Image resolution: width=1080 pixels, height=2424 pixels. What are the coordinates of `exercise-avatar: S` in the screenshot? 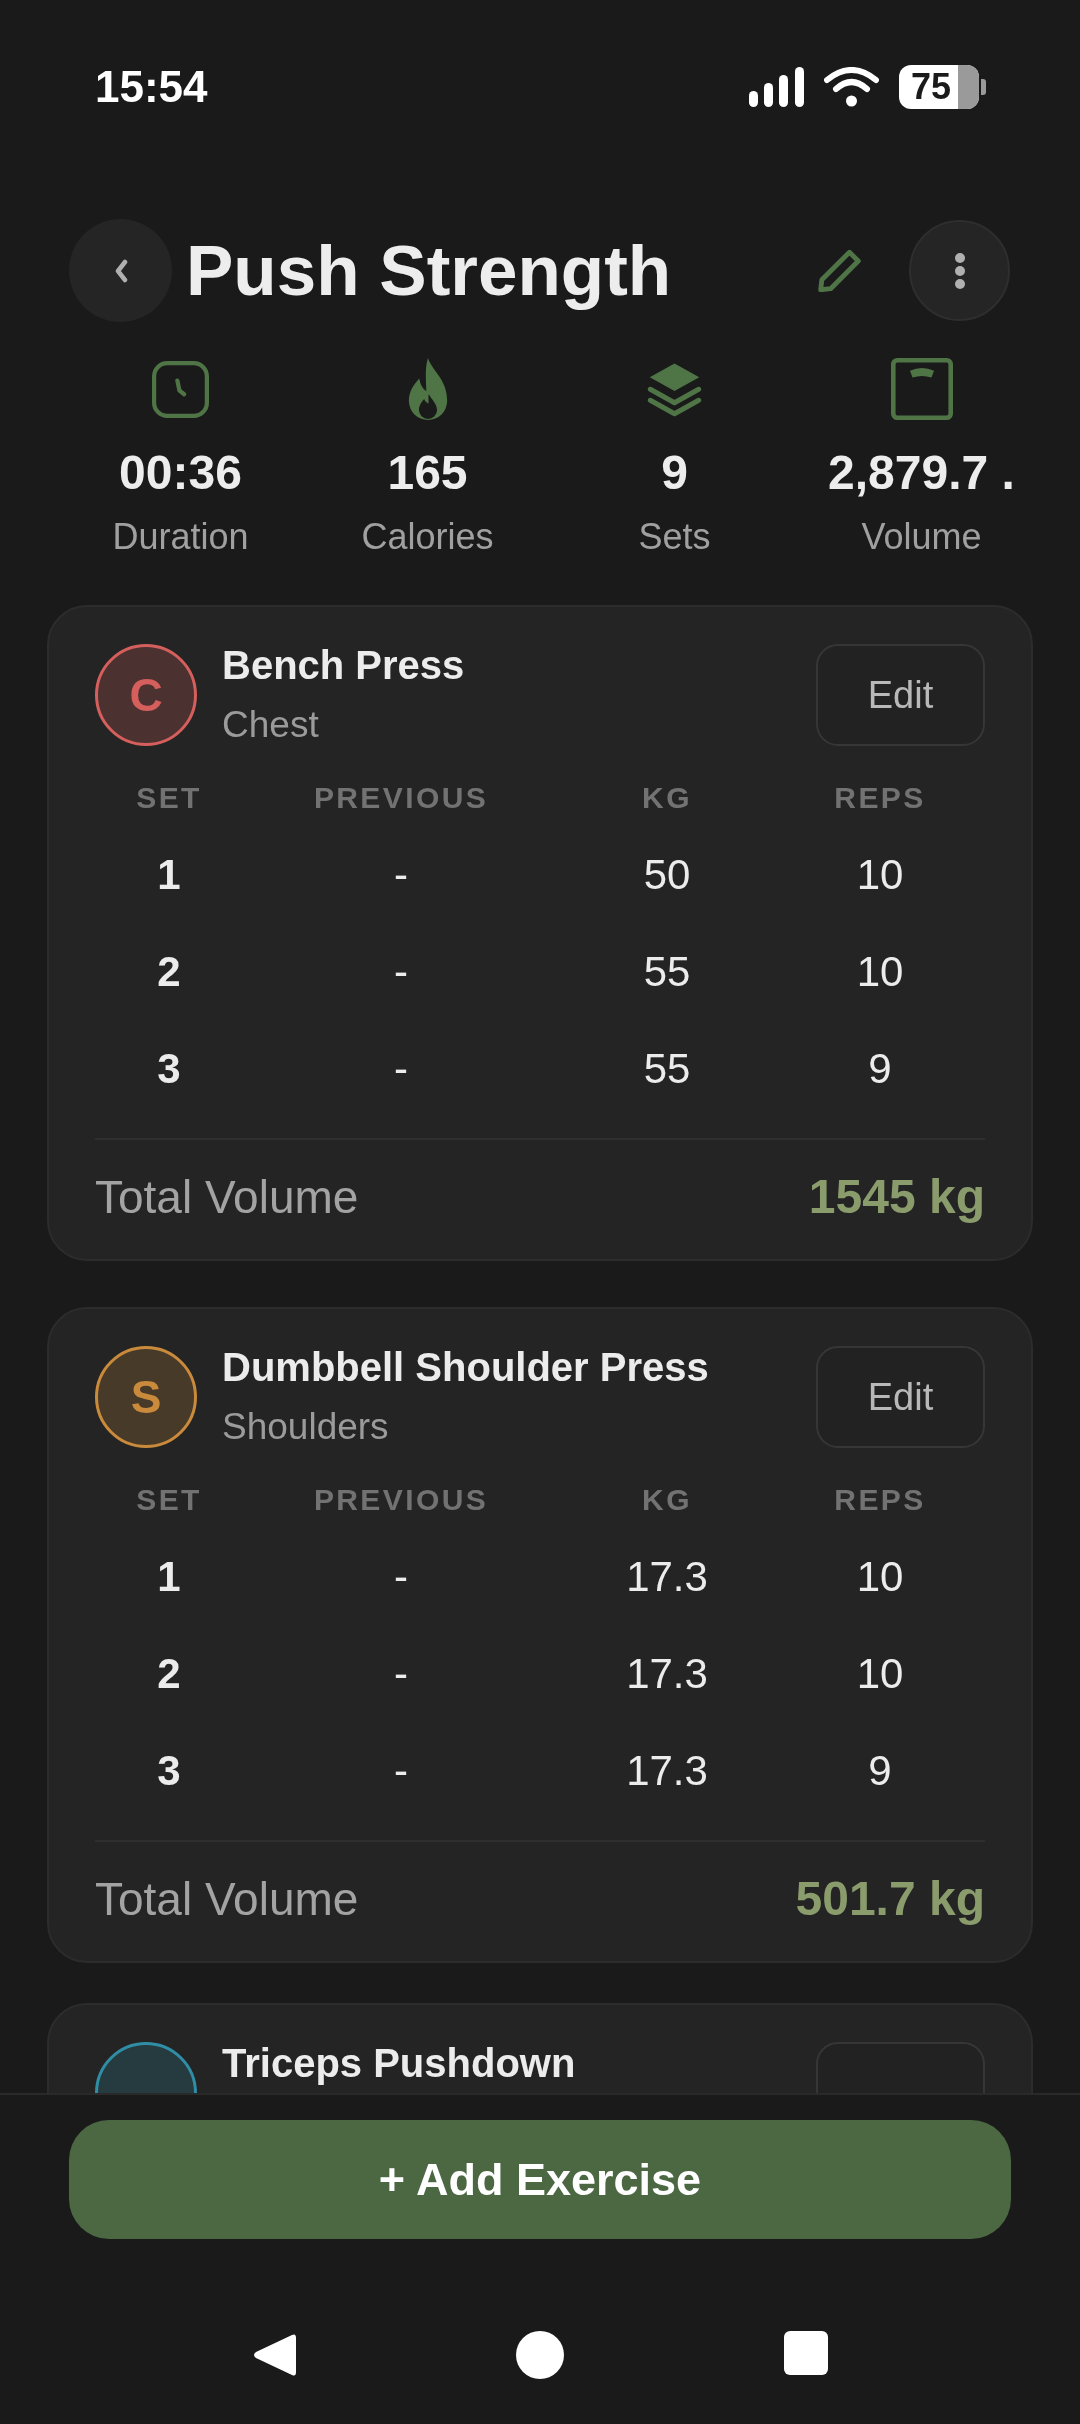 It's located at (146, 1397).